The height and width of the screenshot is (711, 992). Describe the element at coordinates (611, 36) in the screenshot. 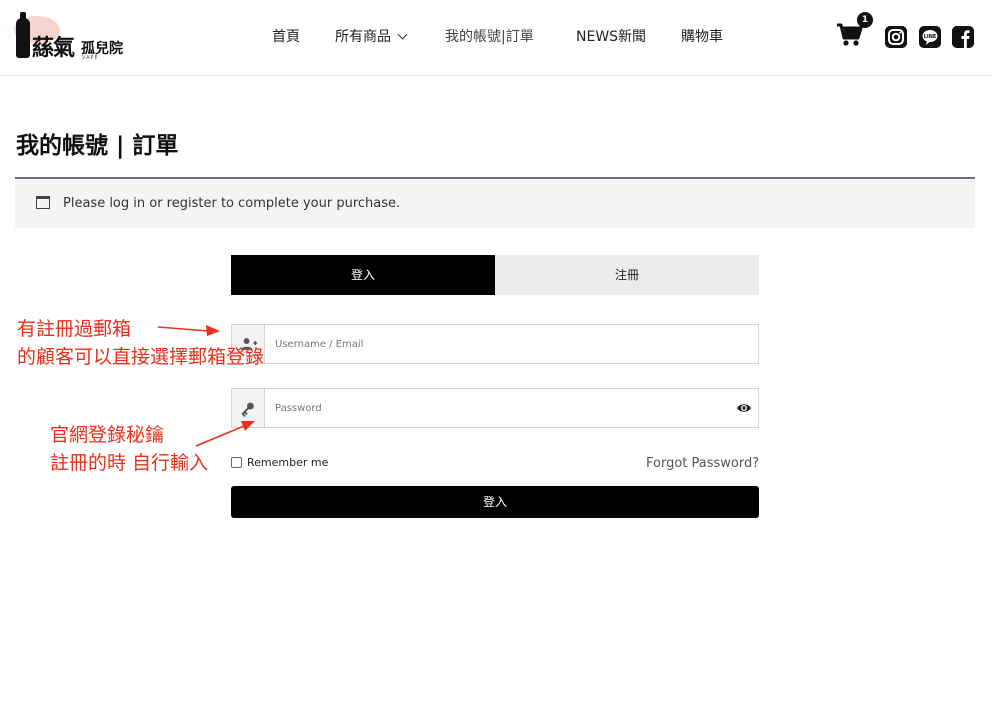

I see `nav-item-news: NEWS新聞` at that location.